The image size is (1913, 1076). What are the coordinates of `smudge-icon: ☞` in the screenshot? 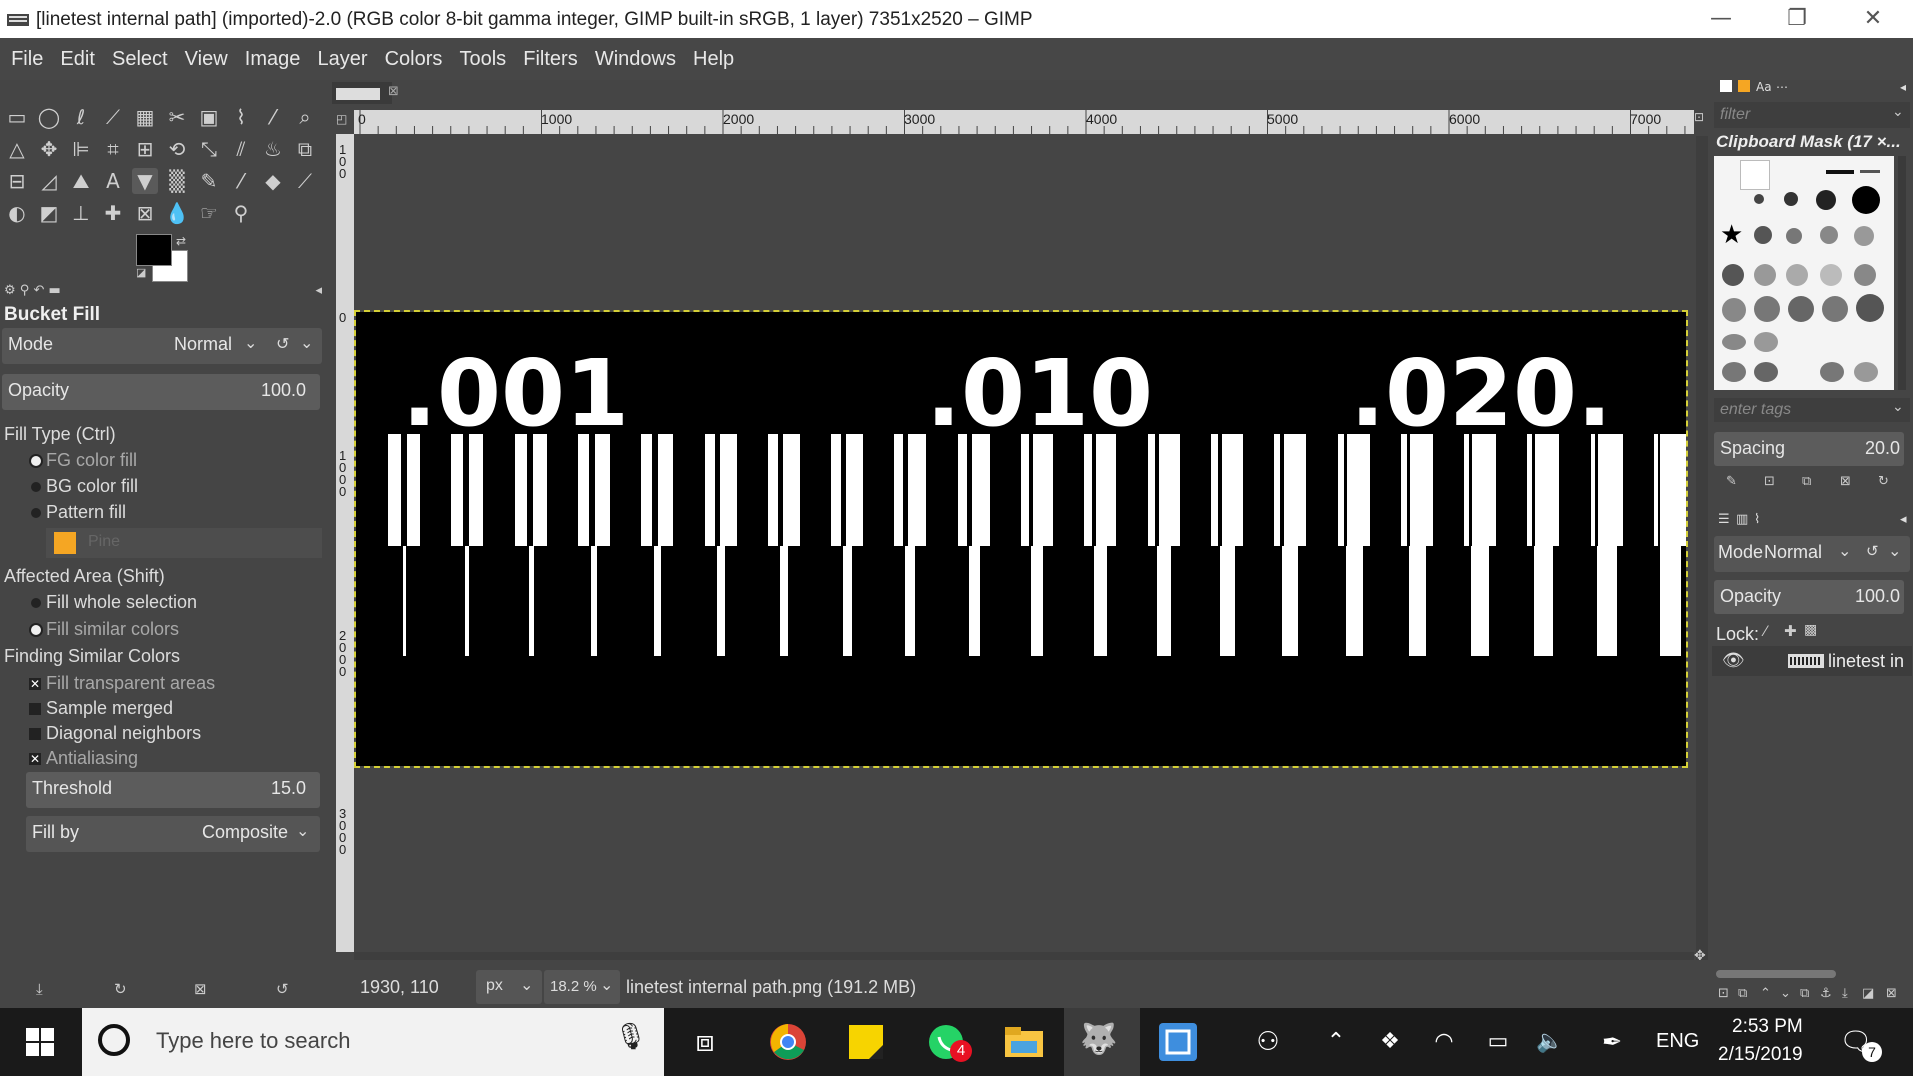 It's located at (209, 213).